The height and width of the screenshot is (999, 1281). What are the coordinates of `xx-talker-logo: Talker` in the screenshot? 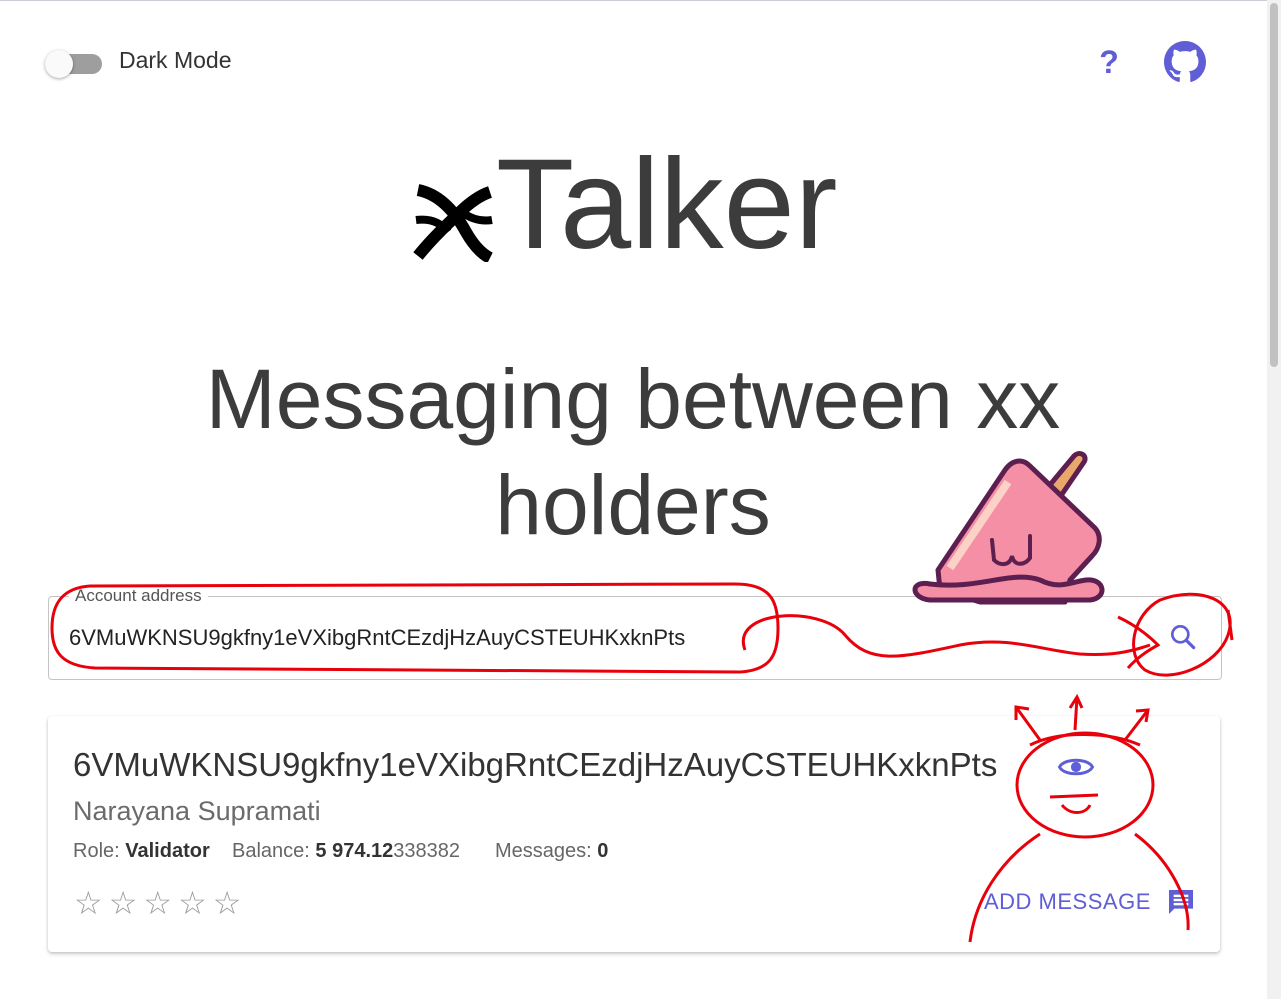 It's located at (642, 205).